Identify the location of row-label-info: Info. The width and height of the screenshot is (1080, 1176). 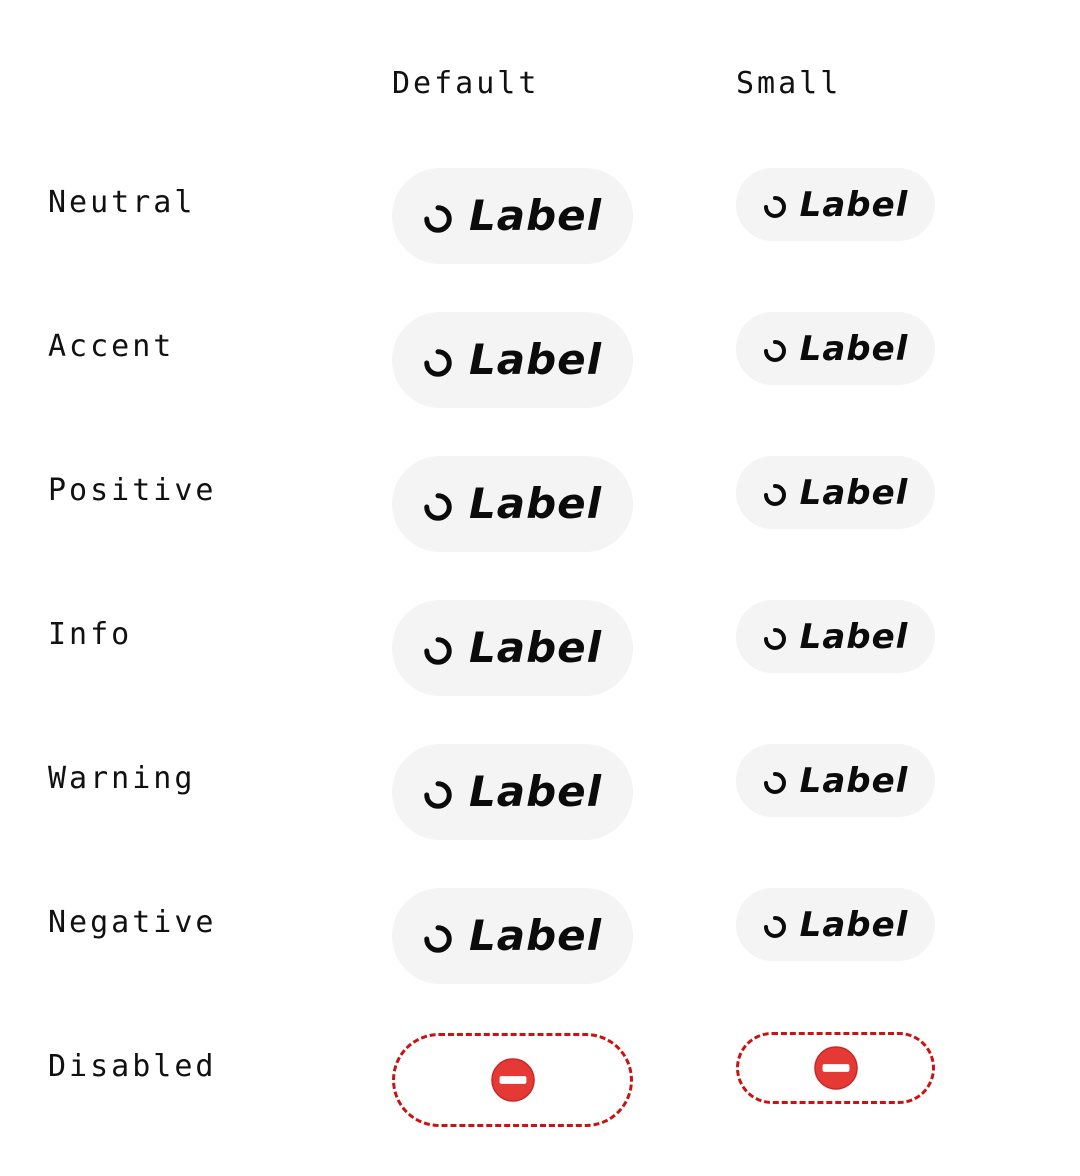
(90, 634).